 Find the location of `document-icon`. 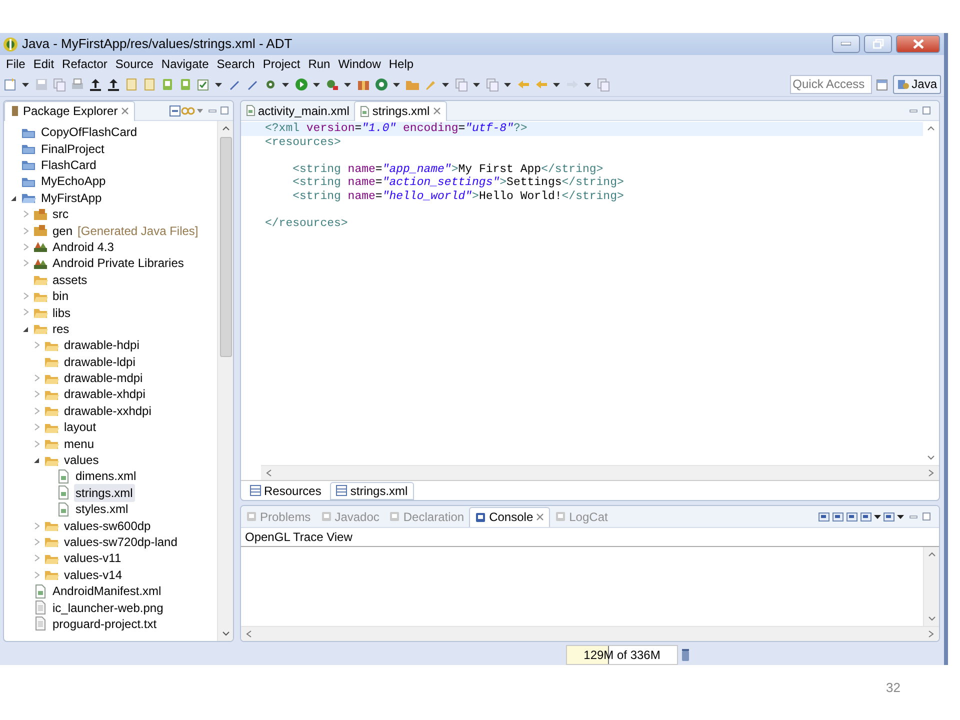

document-icon is located at coordinates (149, 84).